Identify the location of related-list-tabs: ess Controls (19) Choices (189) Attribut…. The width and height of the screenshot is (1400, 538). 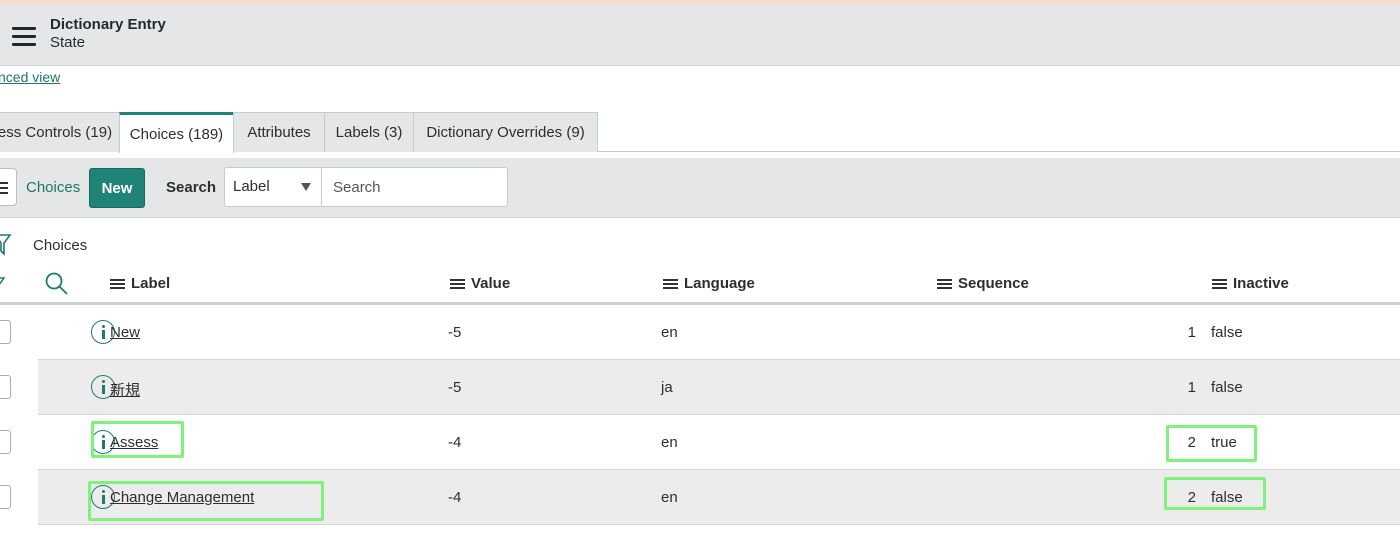
(700, 132).